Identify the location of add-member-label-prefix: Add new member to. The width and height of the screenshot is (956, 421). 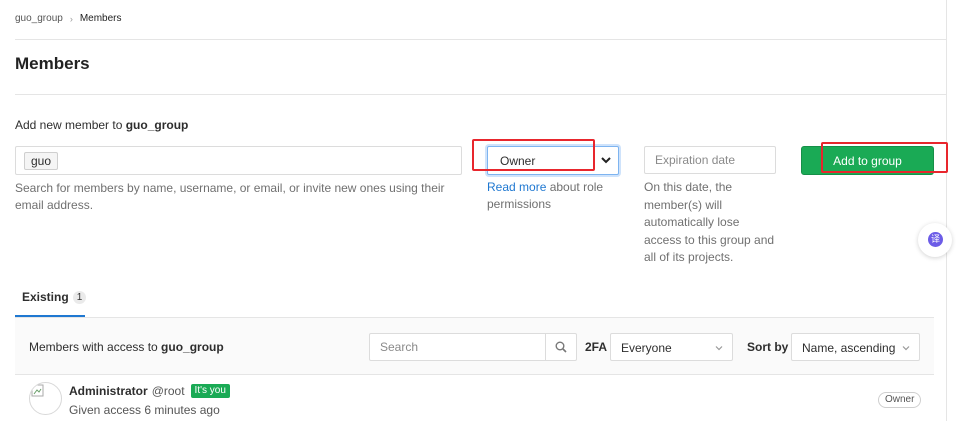
(70, 125).